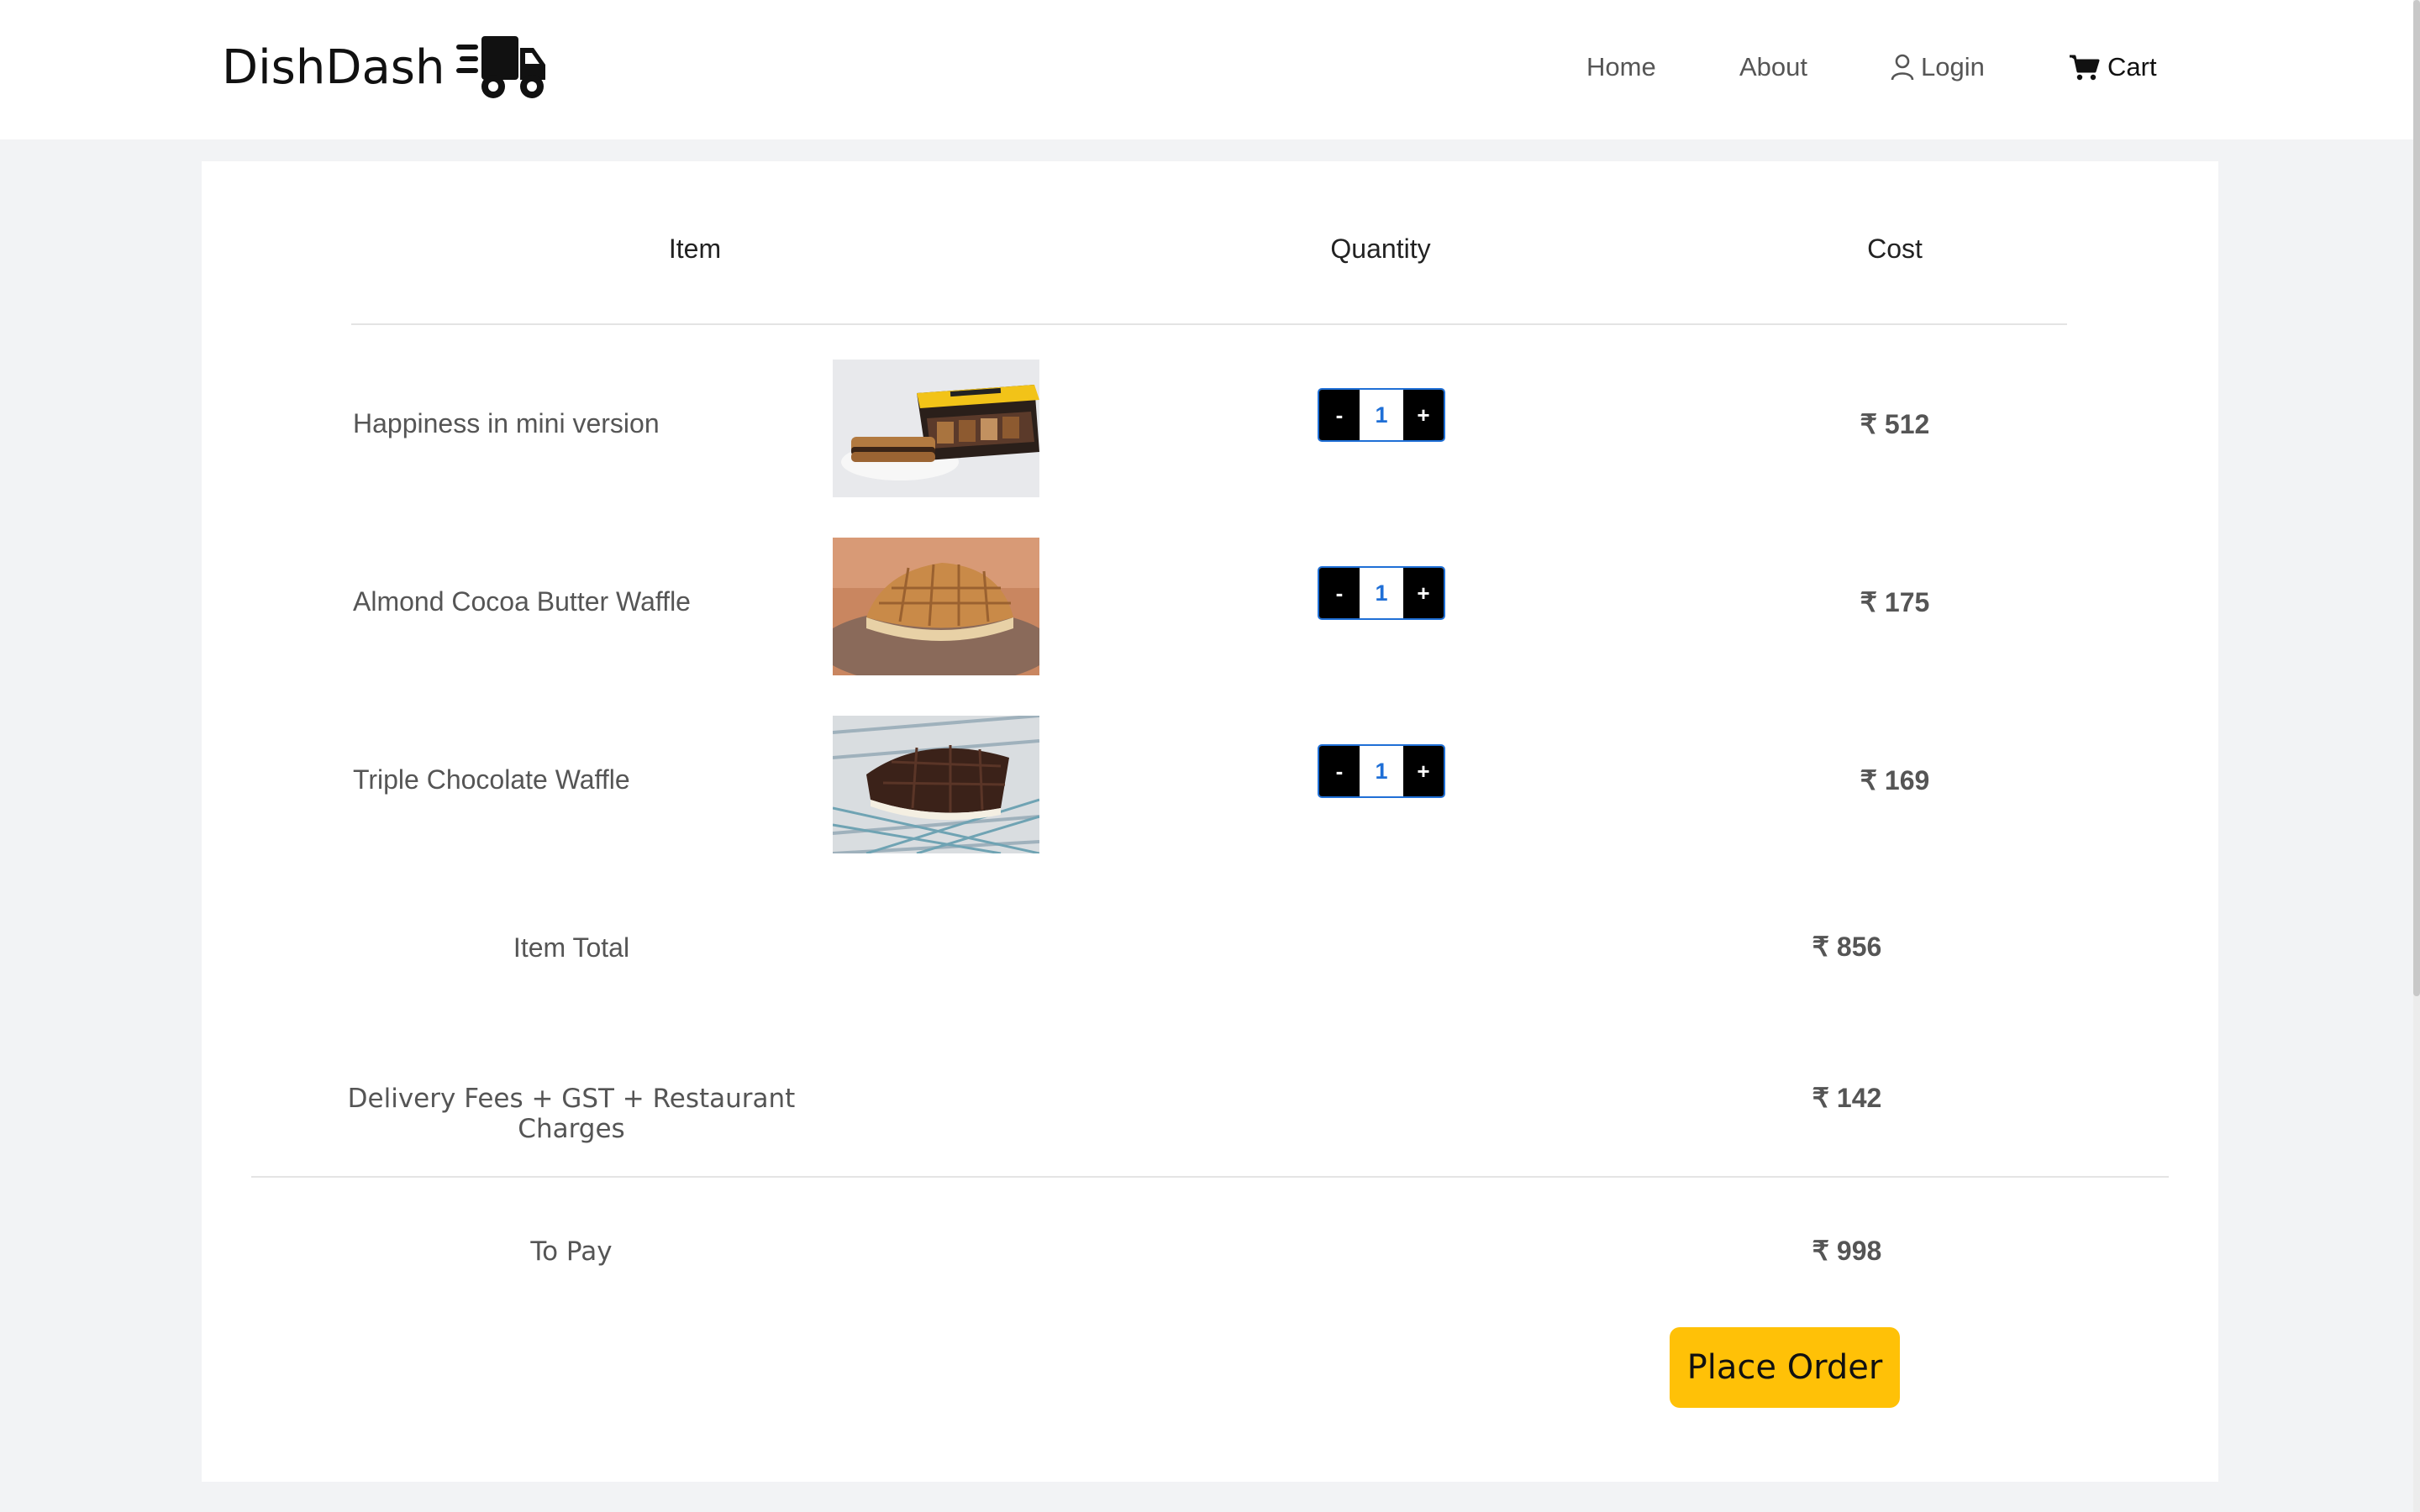 Image resolution: width=2420 pixels, height=1512 pixels. Describe the element at coordinates (333, 67) in the screenshot. I see `brand-name: DishDash` at that location.